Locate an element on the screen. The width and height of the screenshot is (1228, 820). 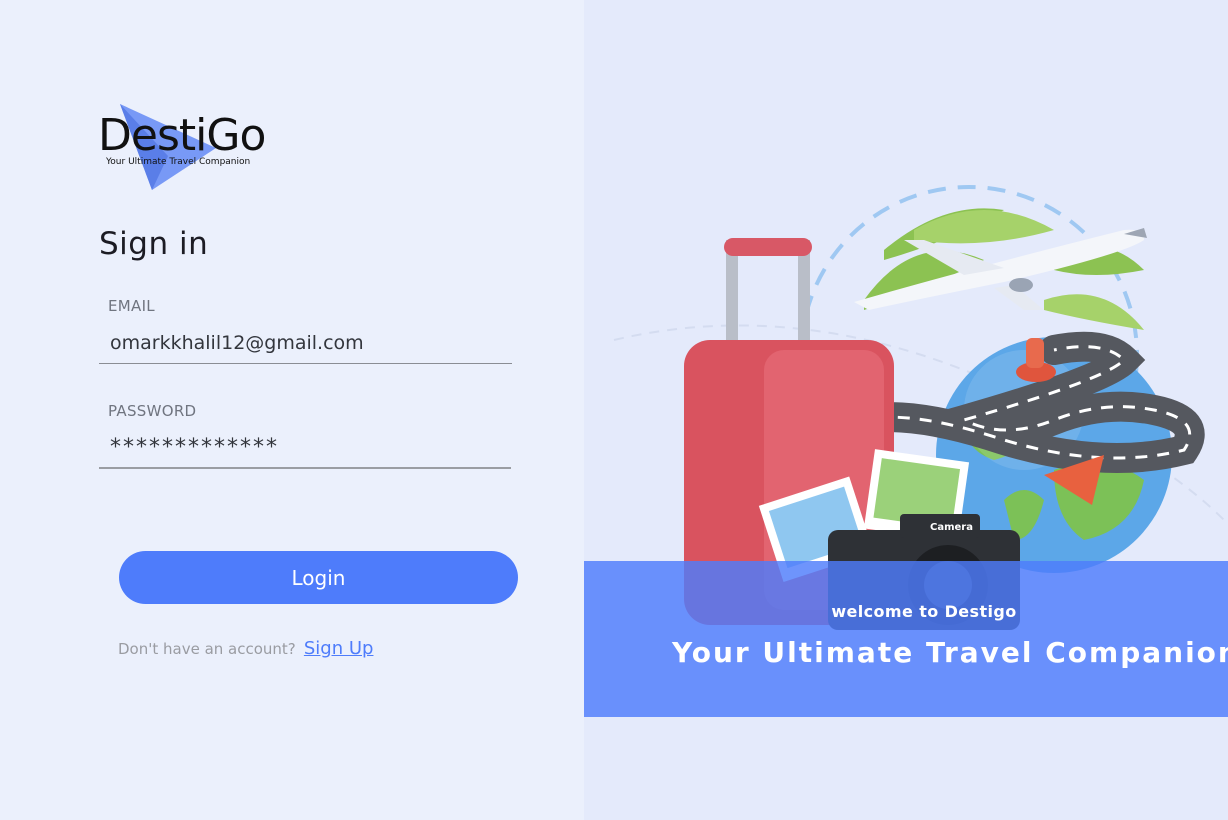
hero-welcome: welcome to Destigo is located at coordinates (924, 611).